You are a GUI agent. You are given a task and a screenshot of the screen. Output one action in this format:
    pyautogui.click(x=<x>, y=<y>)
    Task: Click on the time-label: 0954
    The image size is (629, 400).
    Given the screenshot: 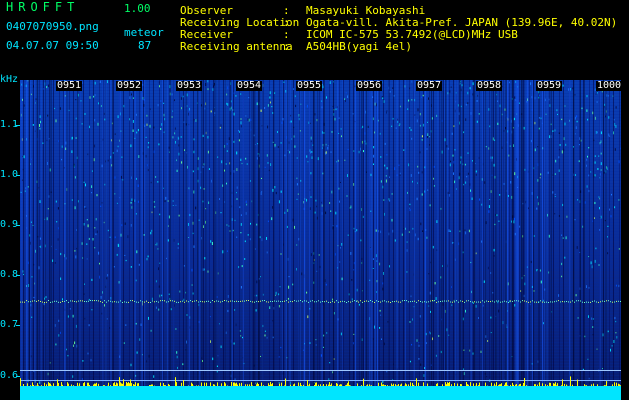 What is the action you would take?
    pyautogui.click(x=249, y=85)
    